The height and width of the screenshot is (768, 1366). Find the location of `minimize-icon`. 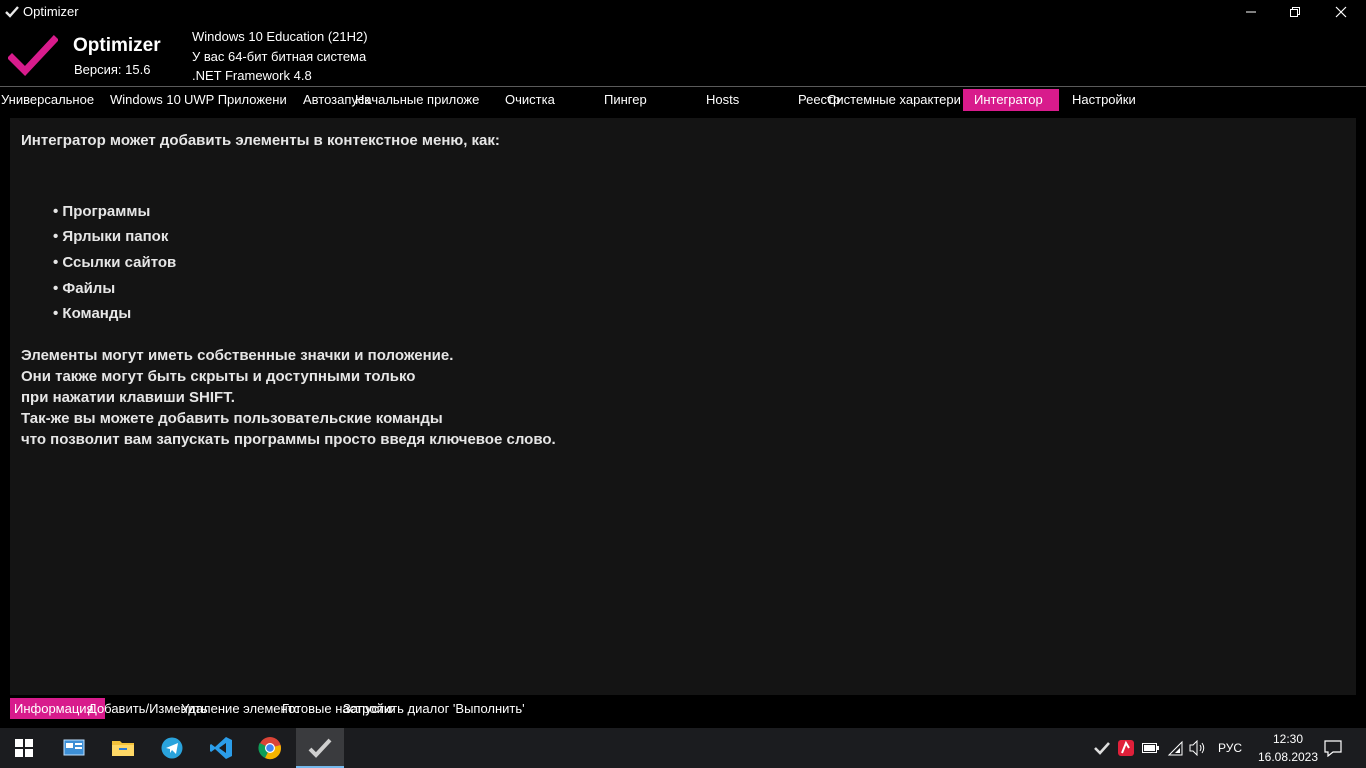

minimize-icon is located at coordinates (1251, 12).